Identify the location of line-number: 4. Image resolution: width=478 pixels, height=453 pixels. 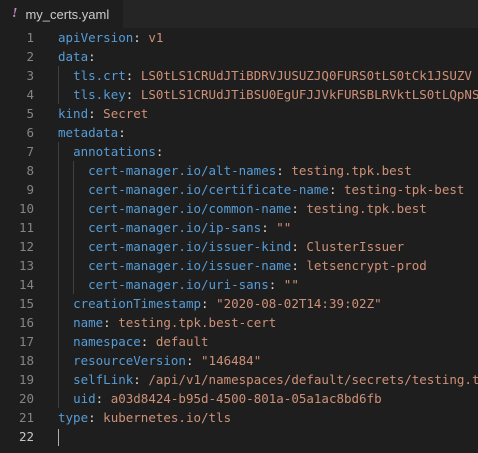
(30, 94).